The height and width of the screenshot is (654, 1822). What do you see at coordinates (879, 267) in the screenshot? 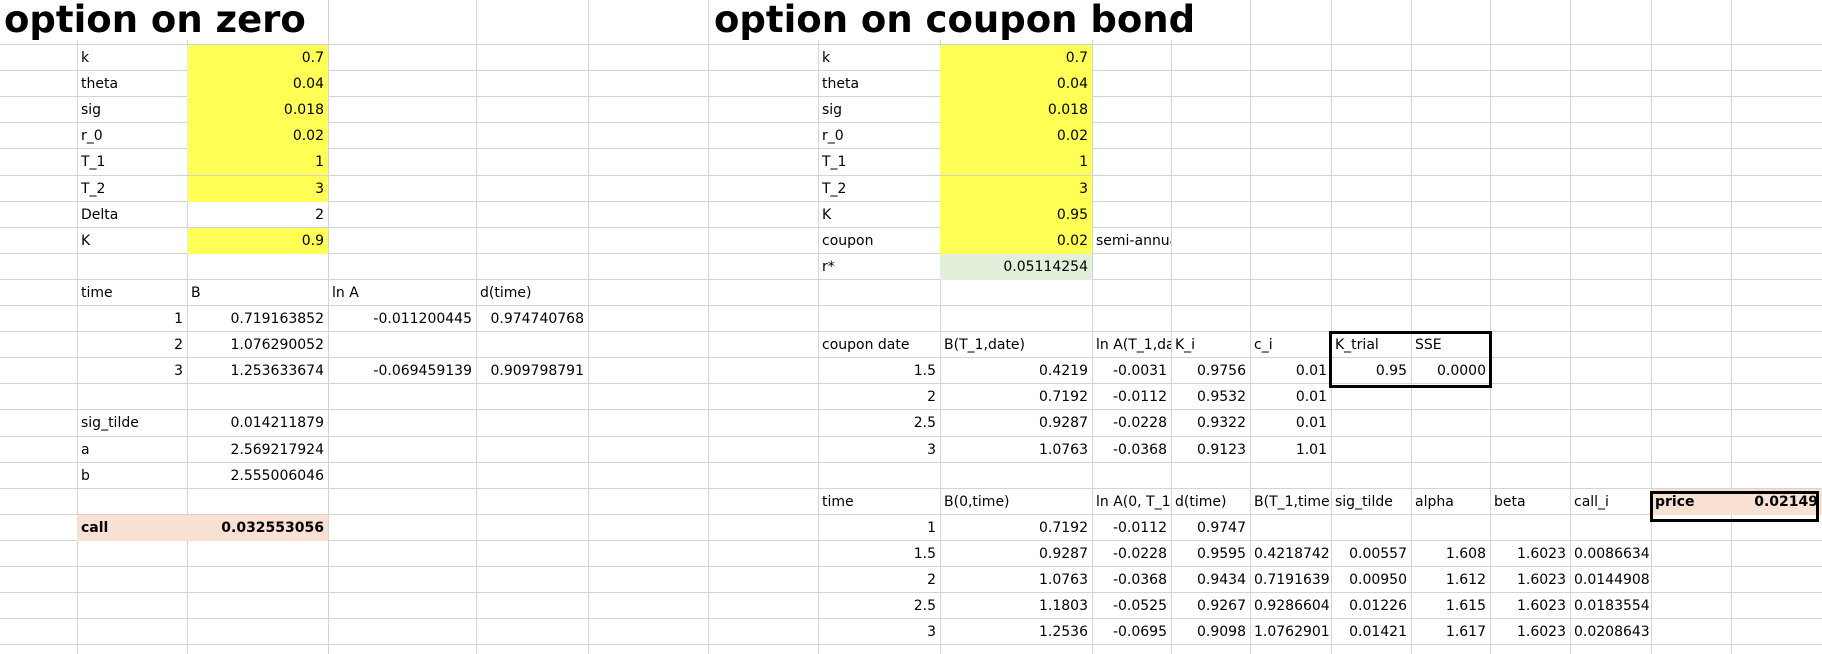
I see `param-label: r*` at bounding box center [879, 267].